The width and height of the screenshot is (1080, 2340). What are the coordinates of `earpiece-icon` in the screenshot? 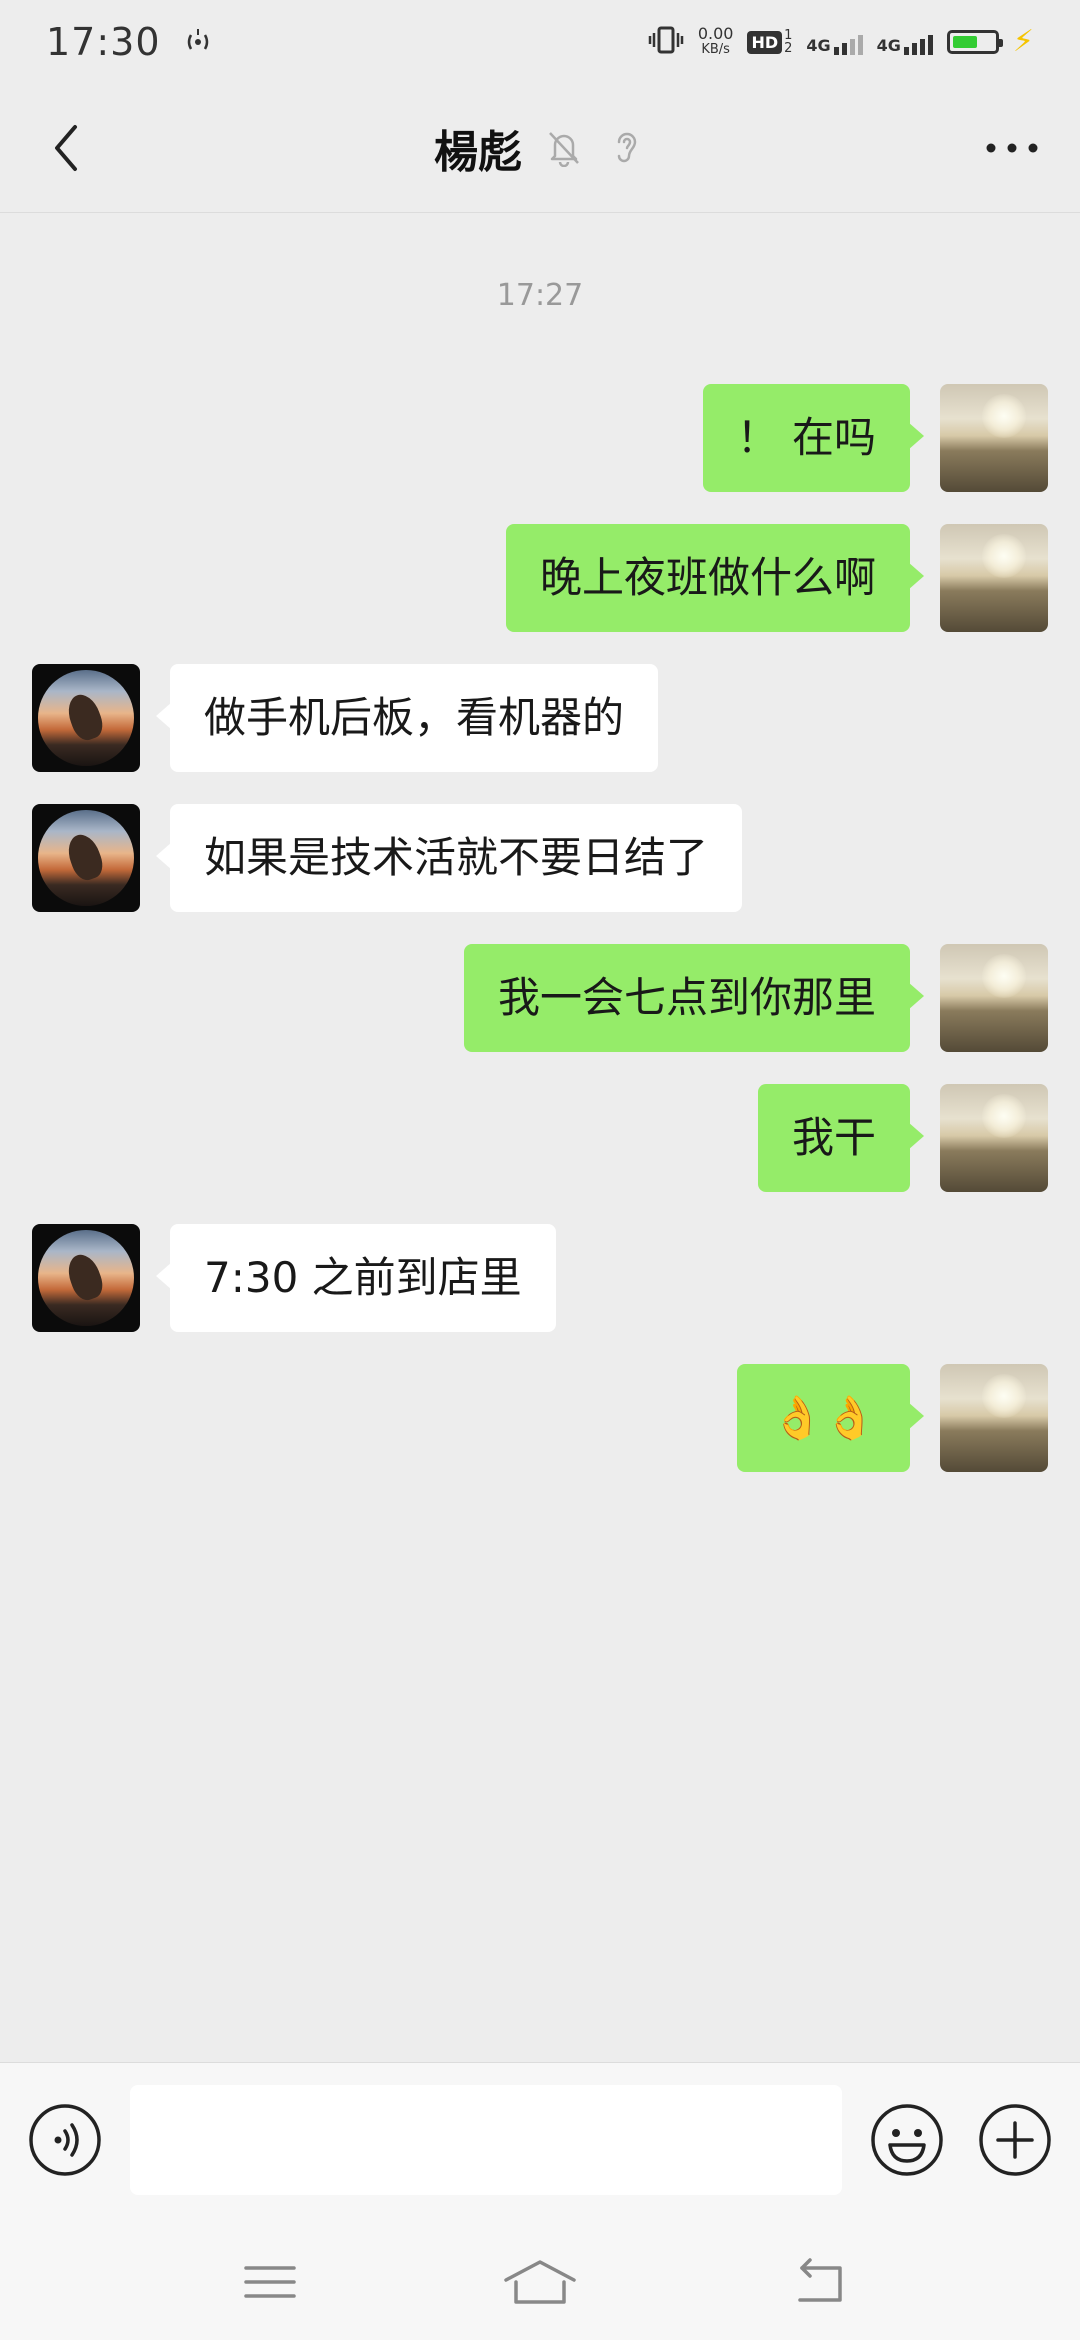 It's located at (626, 148).